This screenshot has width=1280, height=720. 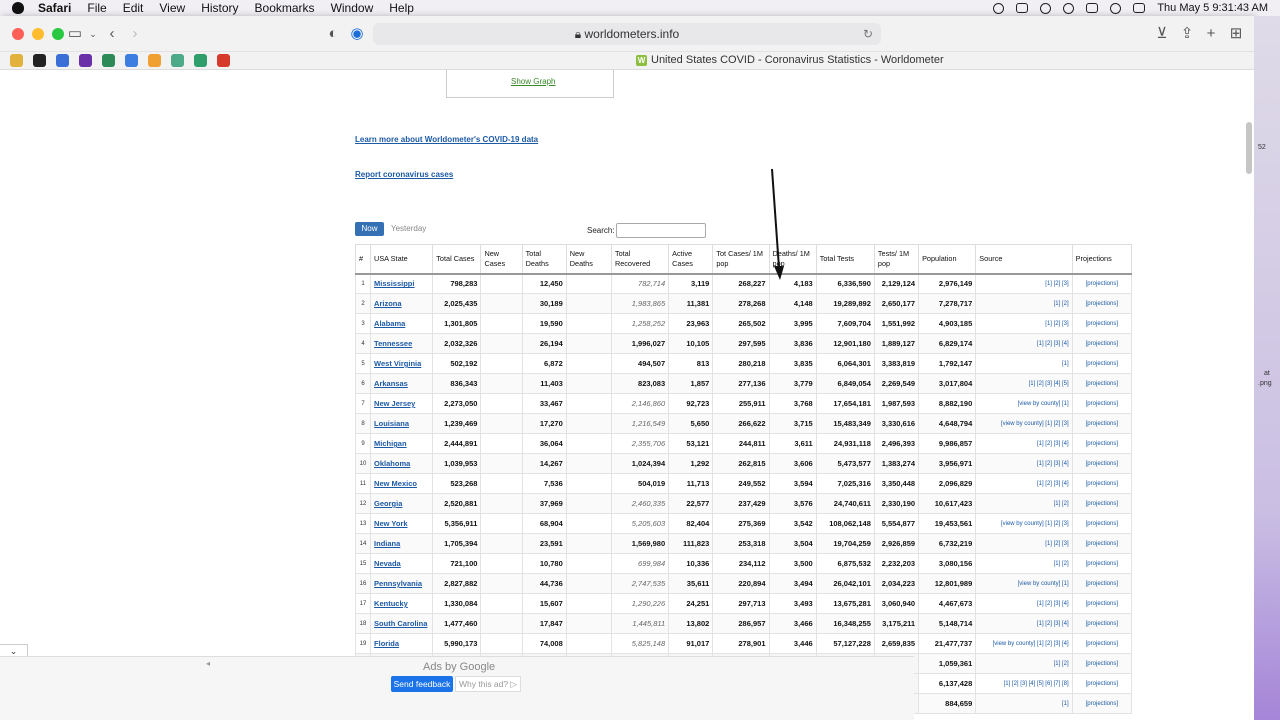 What do you see at coordinates (404, 174) in the screenshot?
I see `report-cases-link: Report coronavirus cases` at bounding box center [404, 174].